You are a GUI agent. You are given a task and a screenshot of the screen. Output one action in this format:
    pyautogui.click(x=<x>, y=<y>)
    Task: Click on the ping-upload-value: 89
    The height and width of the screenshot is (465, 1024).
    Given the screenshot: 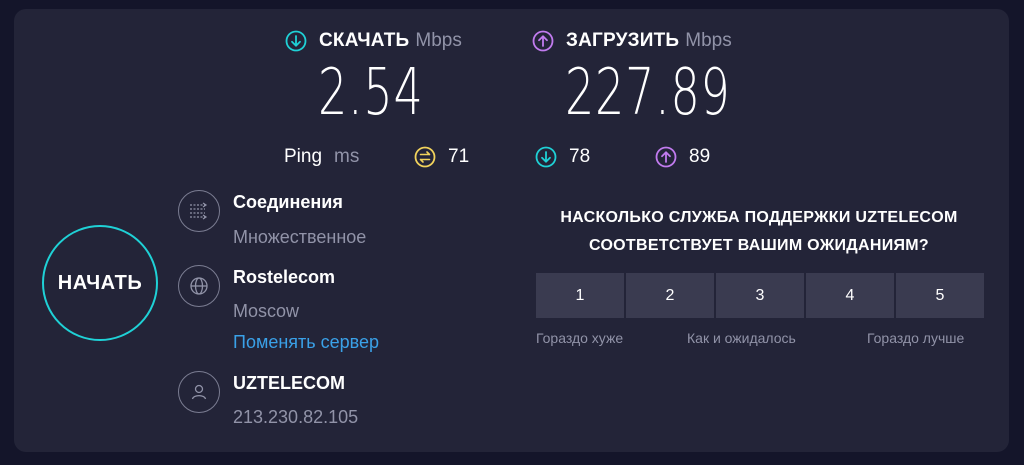 What is the action you would take?
    pyautogui.click(x=700, y=156)
    